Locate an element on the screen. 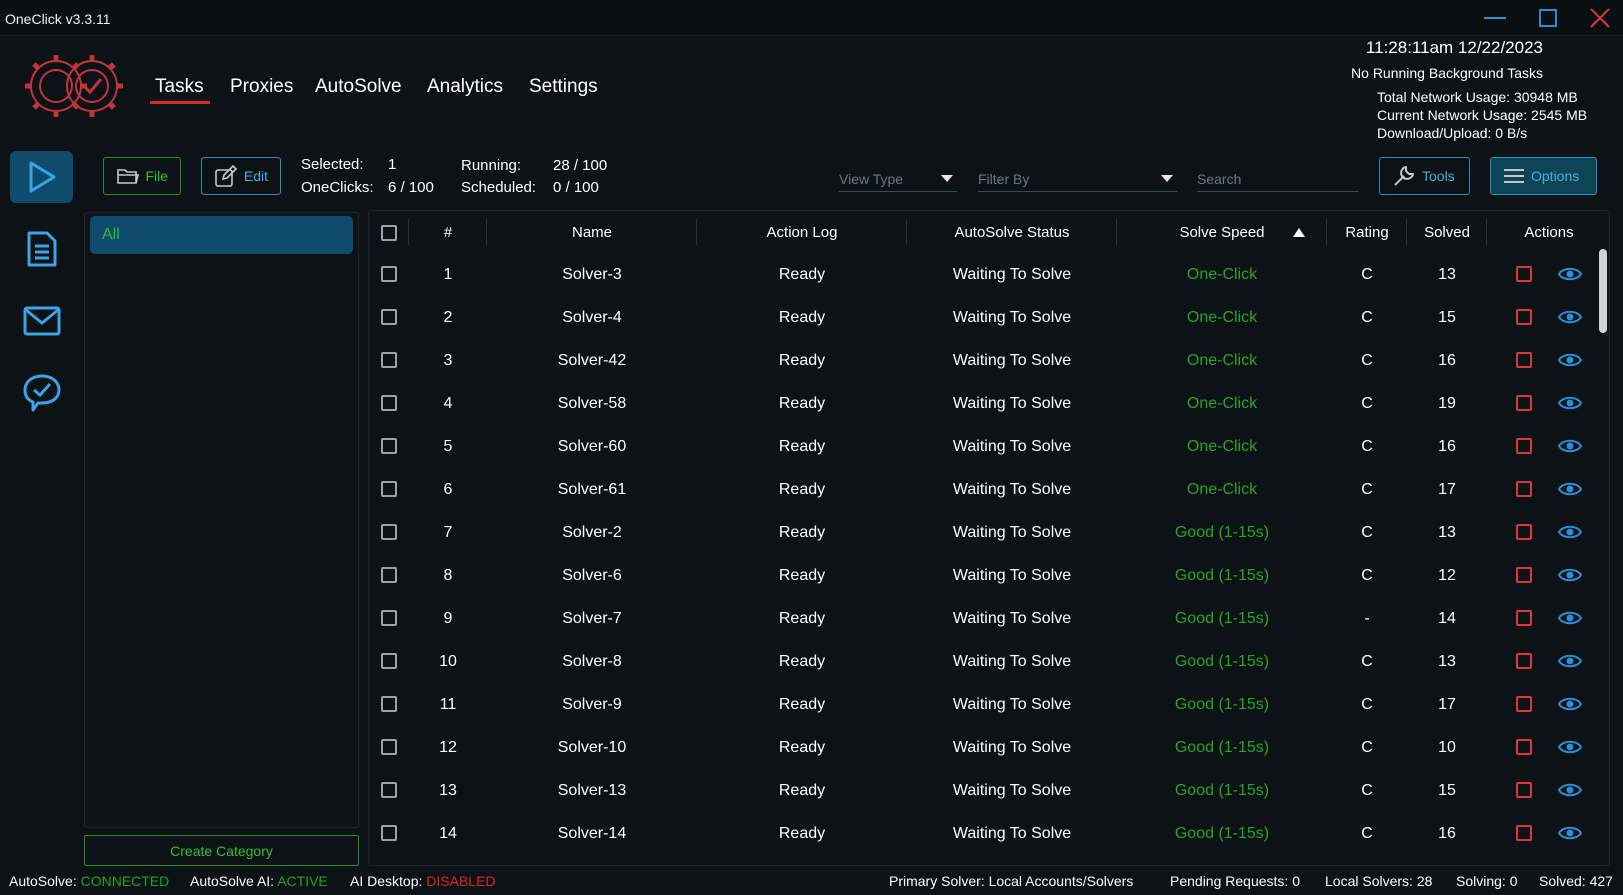 The width and height of the screenshot is (1623, 895). header-name: Name is located at coordinates (592, 232).